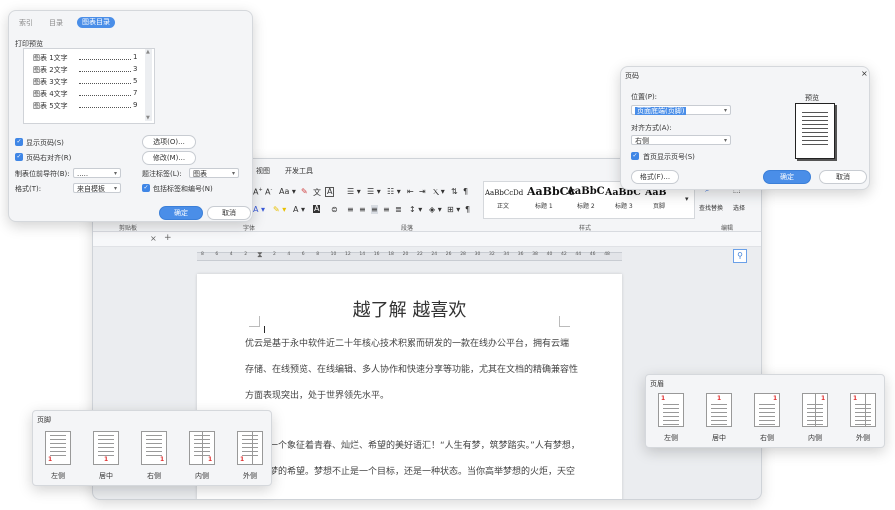 This screenshot has width=895, height=510. I want to click on increase-indent-icon: ⇥, so click(422, 191).